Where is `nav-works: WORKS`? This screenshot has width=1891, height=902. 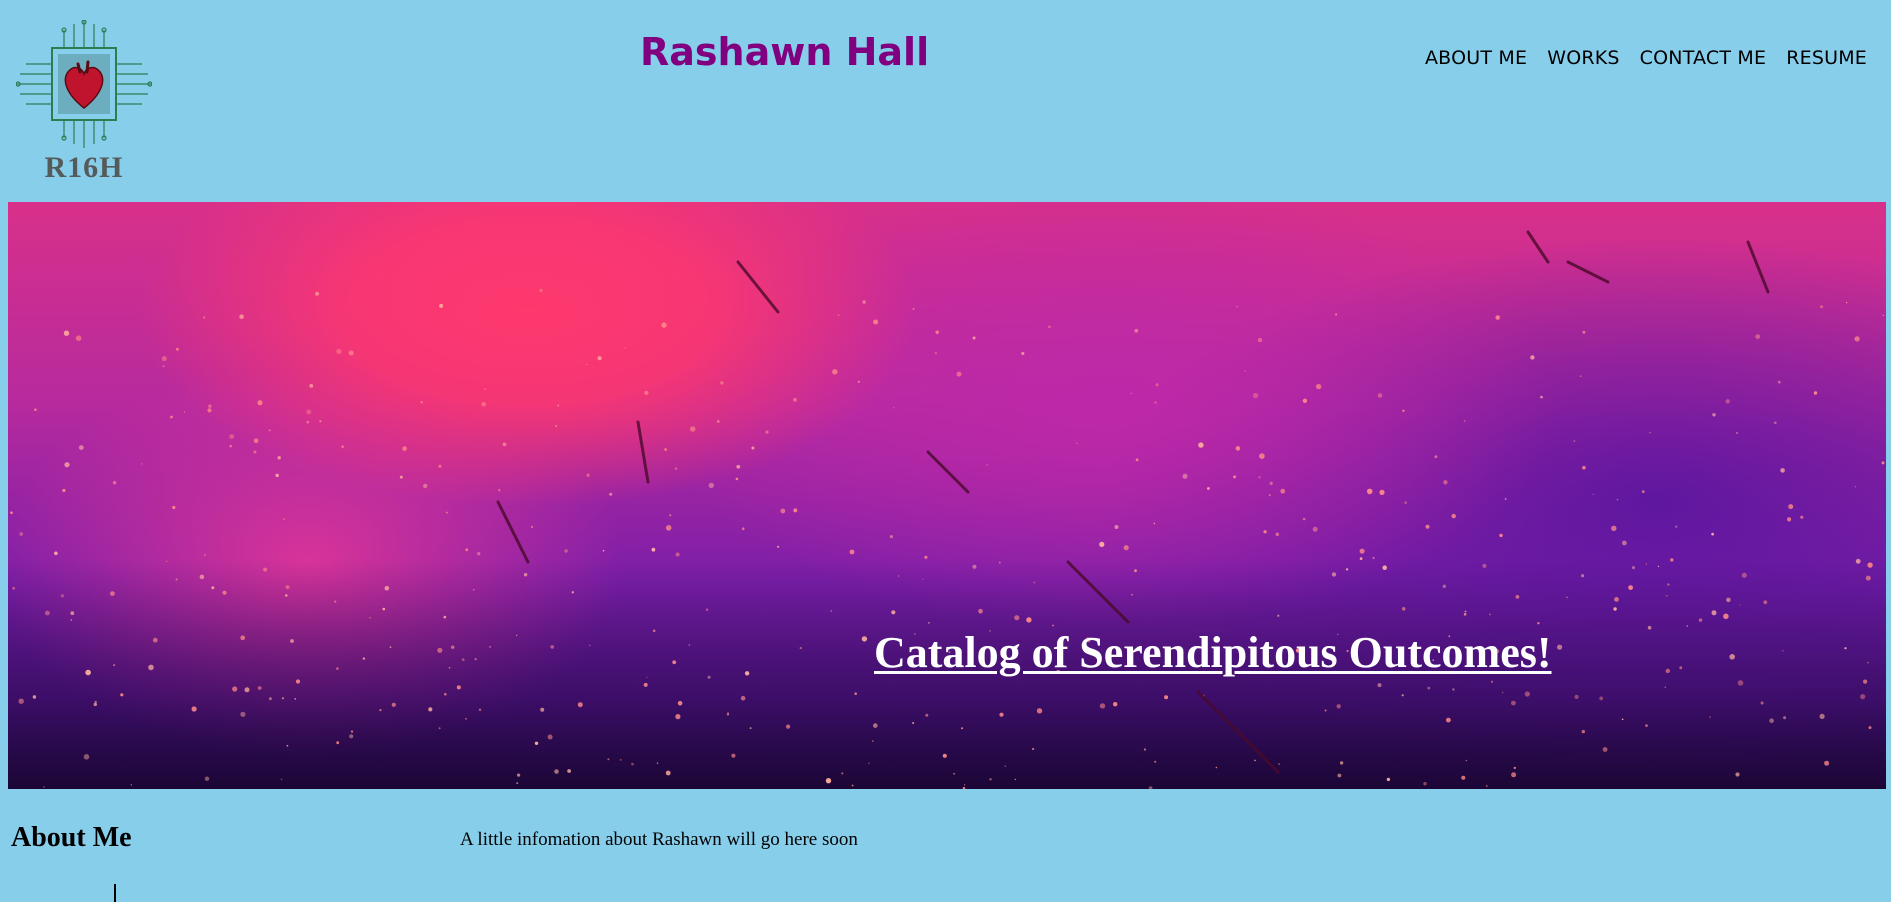 nav-works: WORKS is located at coordinates (1583, 58).